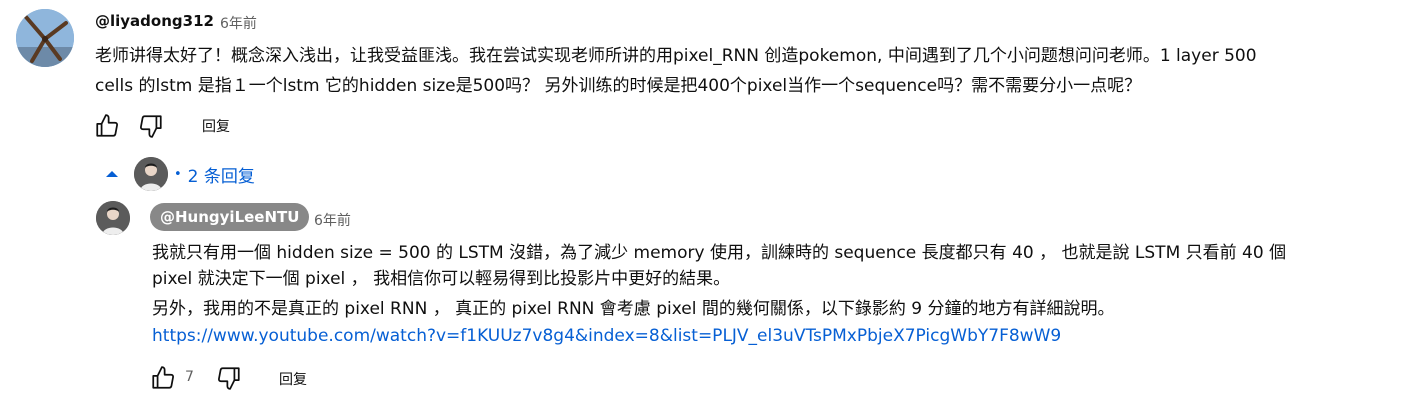 The height and width of the screenshot is (402, 1420). I want to click on replies-toggle: • 2 条回复, so click(179, 174).